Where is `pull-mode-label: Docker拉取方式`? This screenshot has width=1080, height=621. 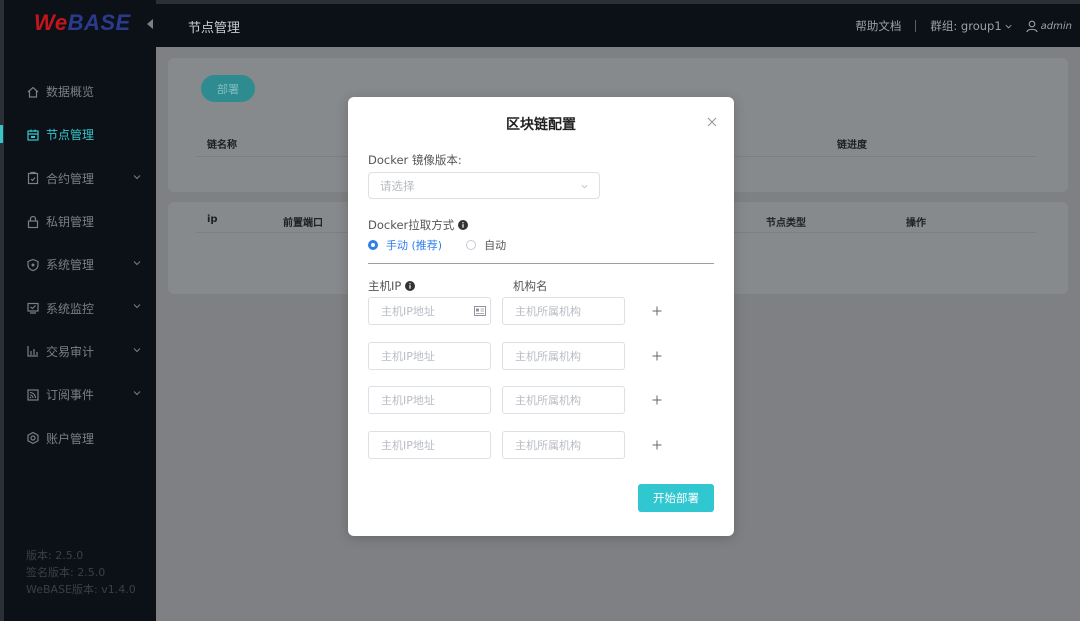
pull-mode-label: Docker拉取方式 is located at coordinates (418, 225).